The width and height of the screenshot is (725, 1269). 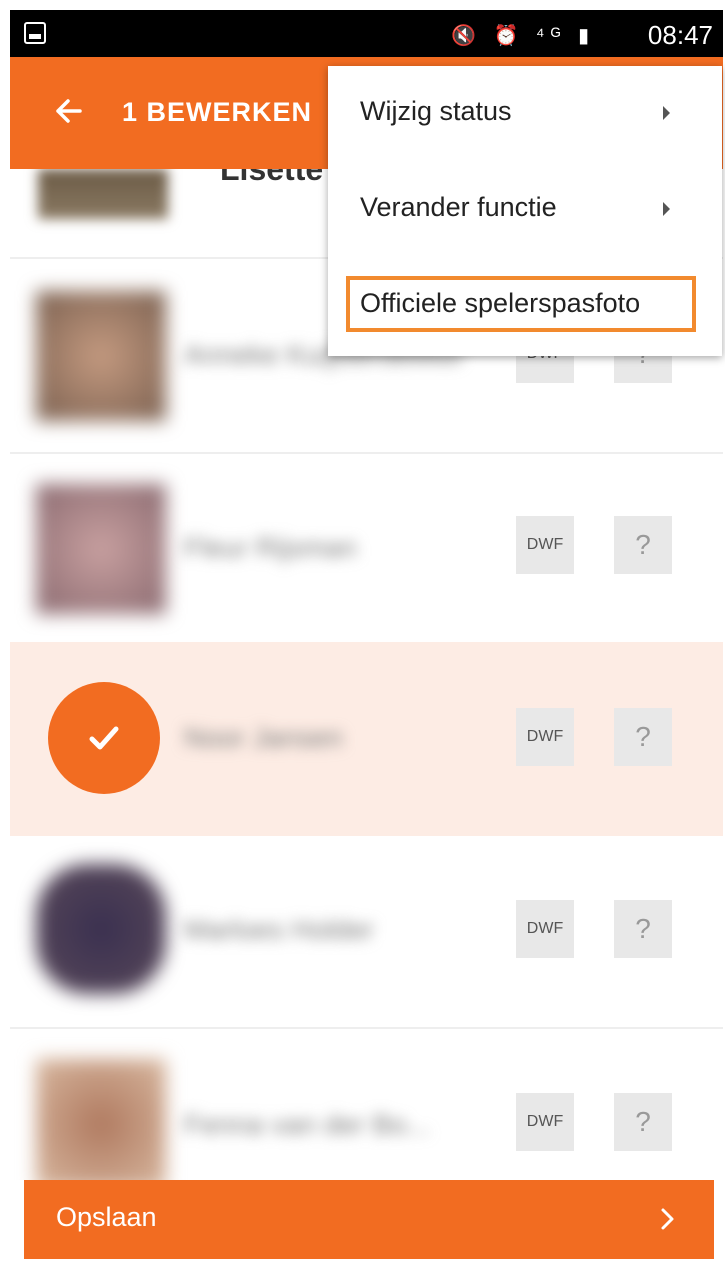 I want to click on status-bar: 🔇 ⏰ ⁴ᴳ ▮ 08:47, so click(x=366, y=33).